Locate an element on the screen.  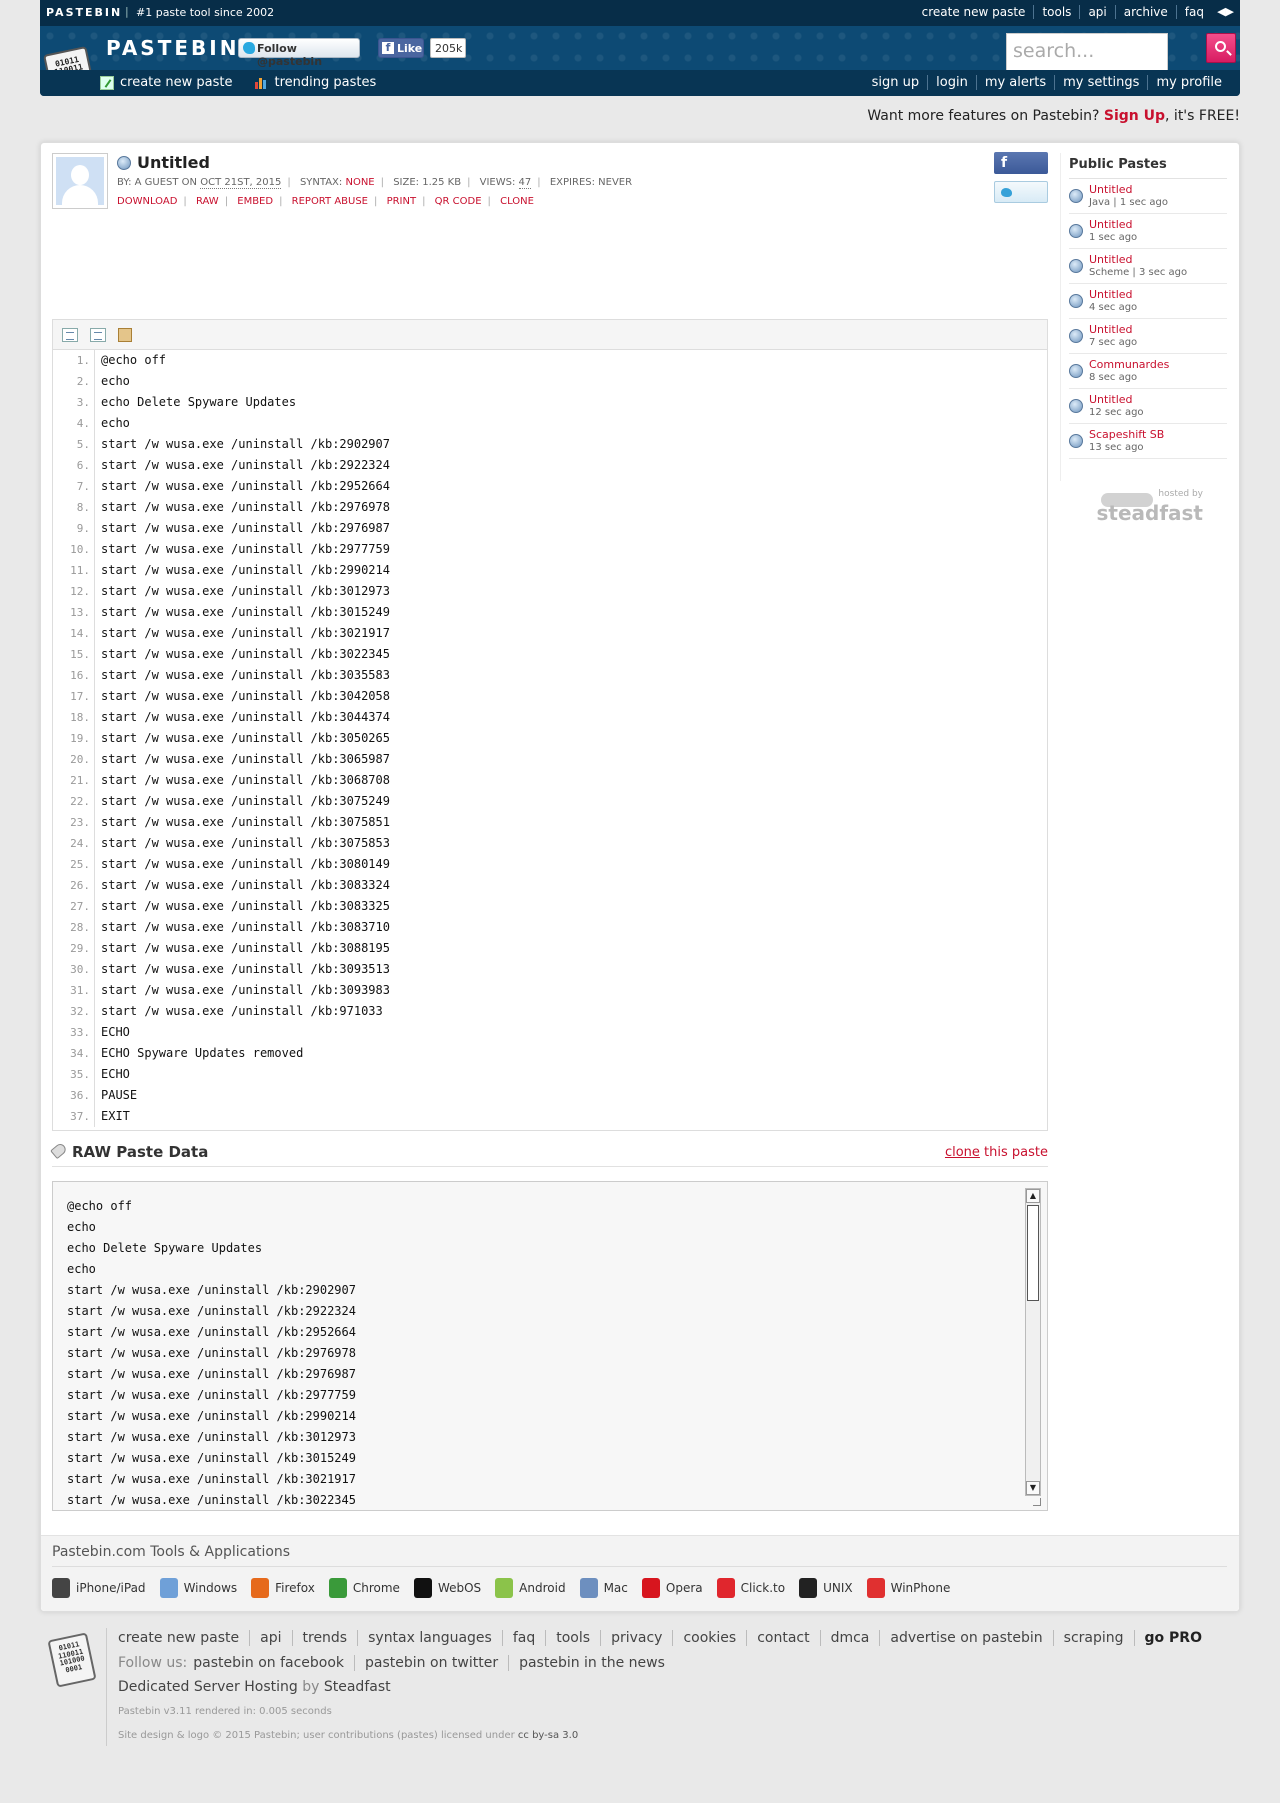
footer-link-cookies: cookies is located at coordinates (709, 1638).